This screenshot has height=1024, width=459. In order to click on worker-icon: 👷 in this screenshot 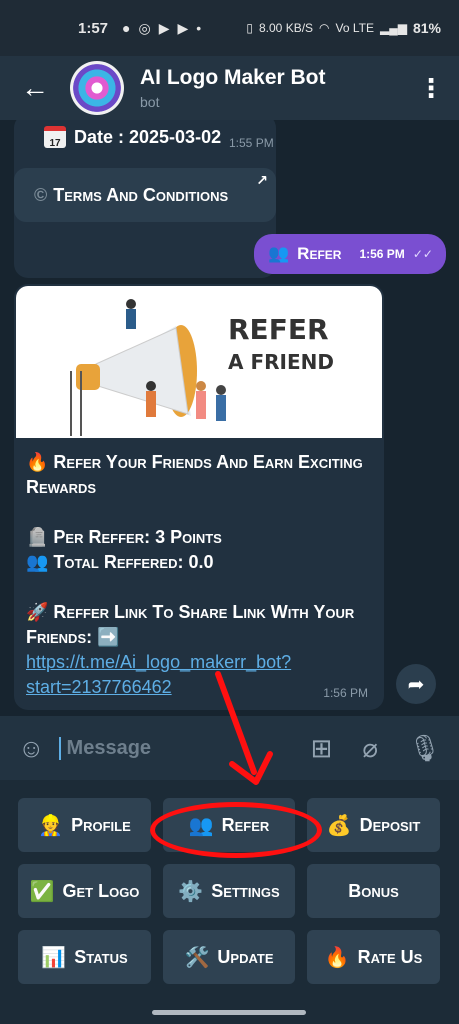, I will do `click(51, 825)`.